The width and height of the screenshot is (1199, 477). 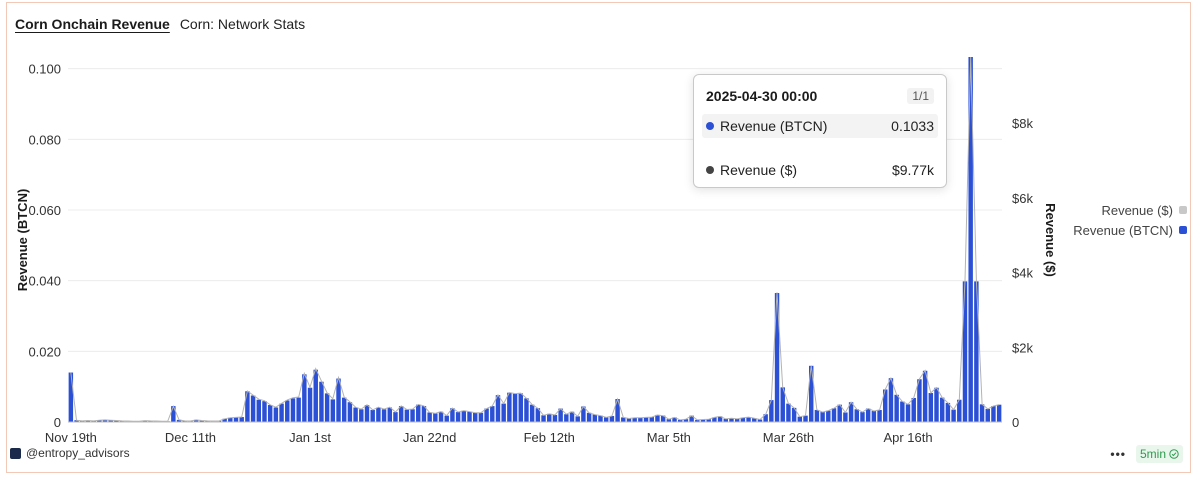 What do you see at coordinates (78, 453) in the screenshot?
I see `attribution-handle: @entropy_advisors` at bounding box center [78, 453].